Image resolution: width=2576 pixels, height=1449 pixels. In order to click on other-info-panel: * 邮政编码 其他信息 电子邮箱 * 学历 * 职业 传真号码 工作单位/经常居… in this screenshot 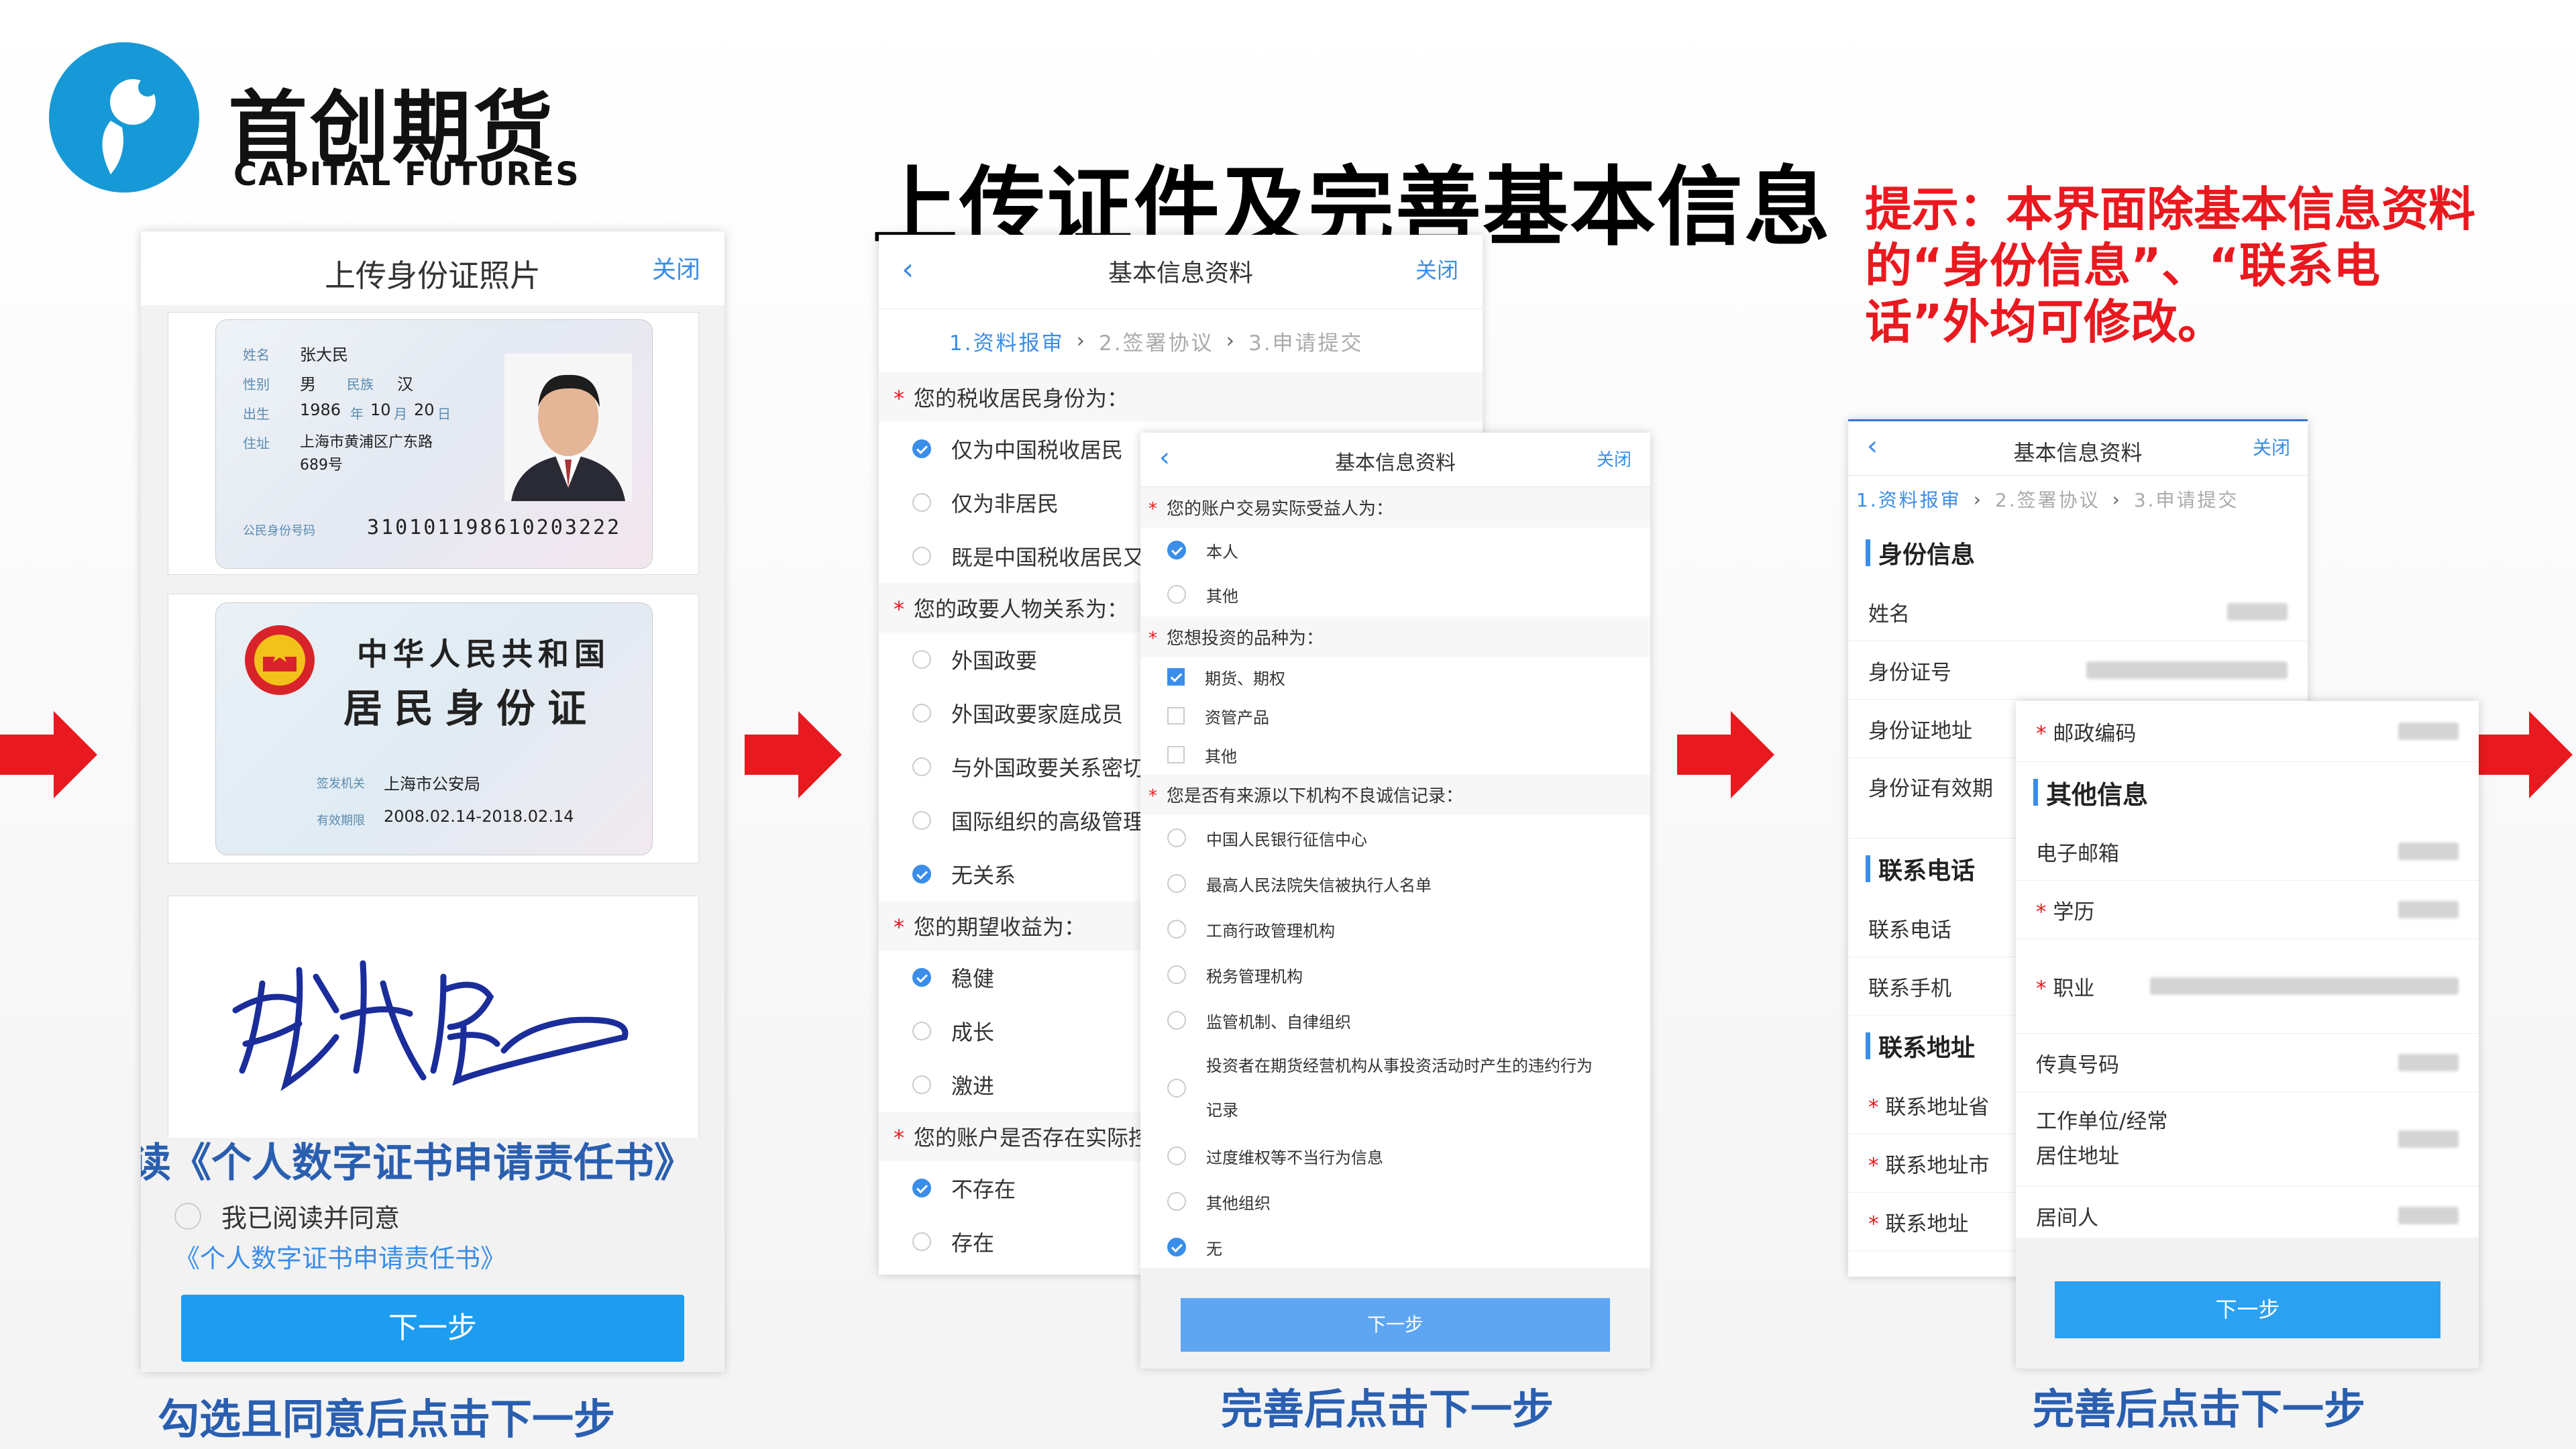, I will do `click(2247, 1034)`.